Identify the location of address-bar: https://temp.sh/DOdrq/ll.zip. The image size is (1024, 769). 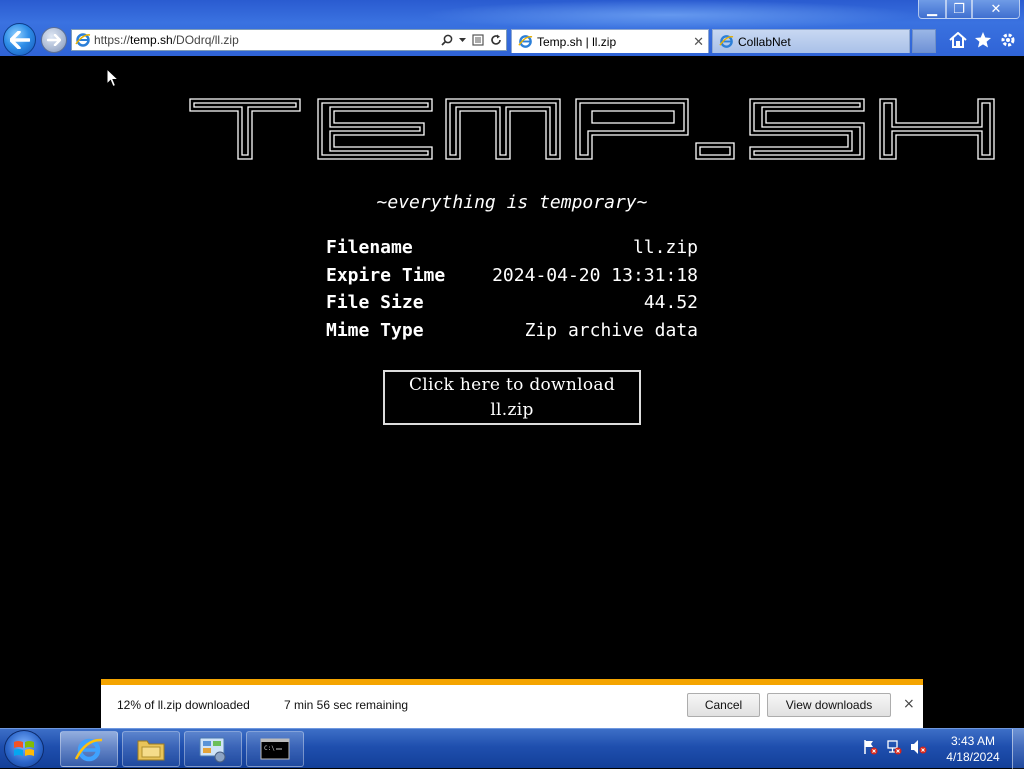
(289, 40).